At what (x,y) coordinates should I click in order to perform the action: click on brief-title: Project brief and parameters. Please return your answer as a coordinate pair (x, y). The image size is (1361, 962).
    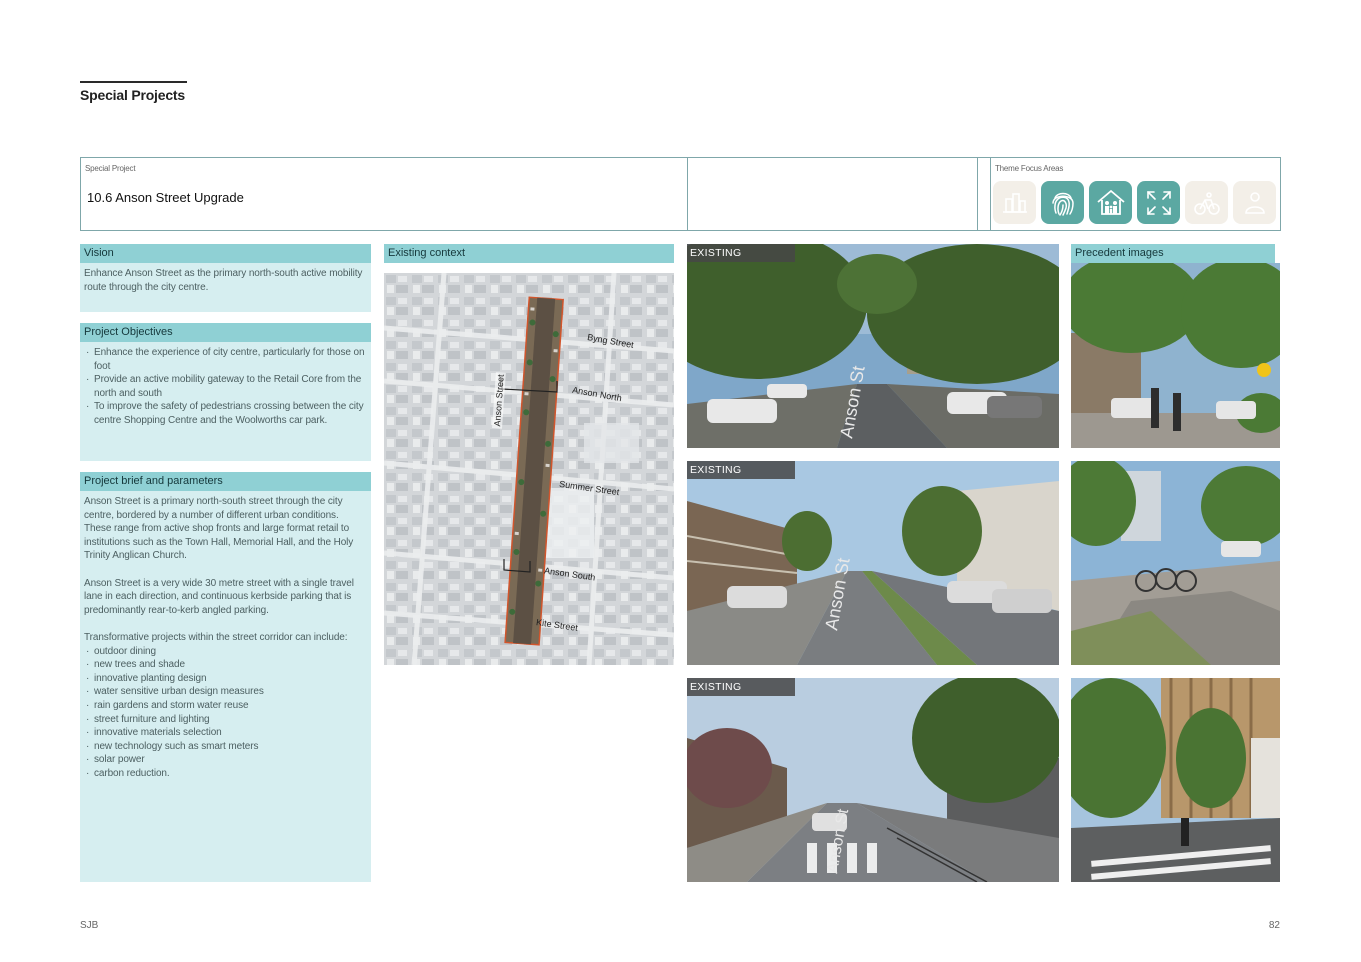
    Looking at the image, I should click on (225, 481).